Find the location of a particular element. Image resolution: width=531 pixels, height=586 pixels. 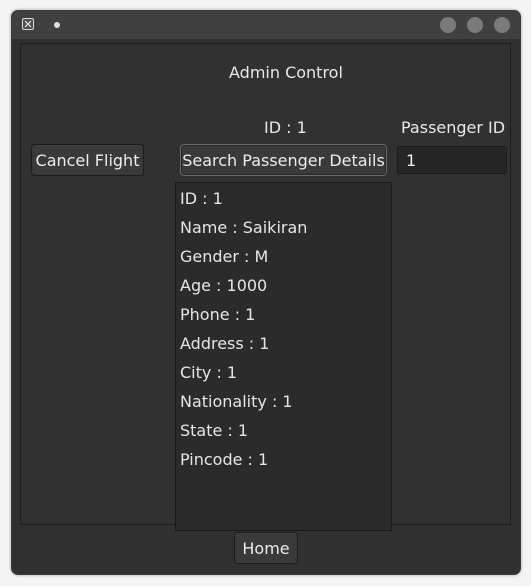

id-label: ID : 1 is located at coordinates (285, 127).